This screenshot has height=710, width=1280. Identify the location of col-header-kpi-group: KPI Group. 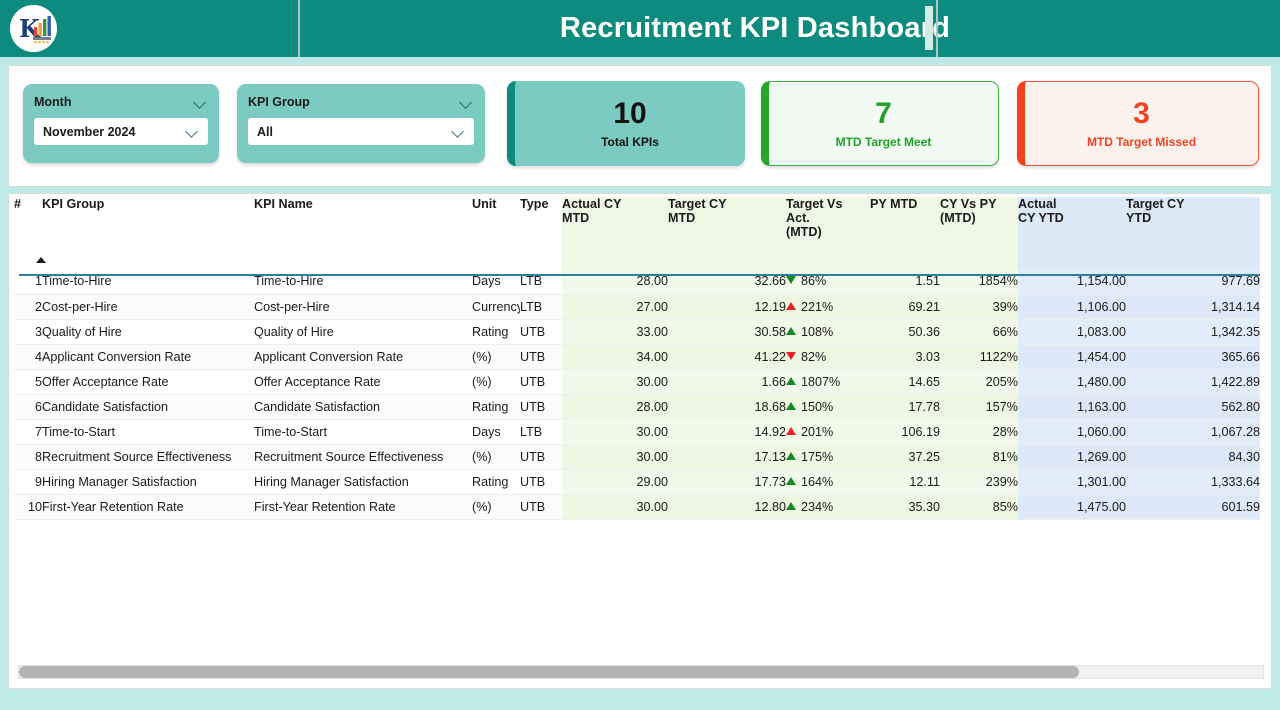
(148, 233).